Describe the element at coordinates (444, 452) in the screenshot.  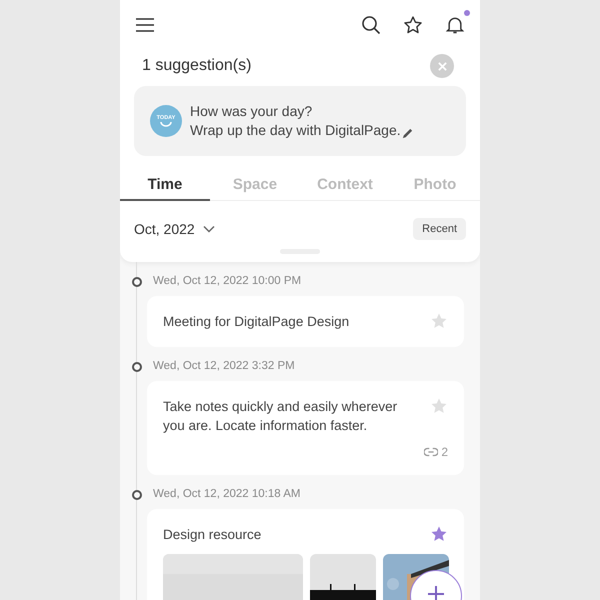
I see `link-count: 2` at that location.